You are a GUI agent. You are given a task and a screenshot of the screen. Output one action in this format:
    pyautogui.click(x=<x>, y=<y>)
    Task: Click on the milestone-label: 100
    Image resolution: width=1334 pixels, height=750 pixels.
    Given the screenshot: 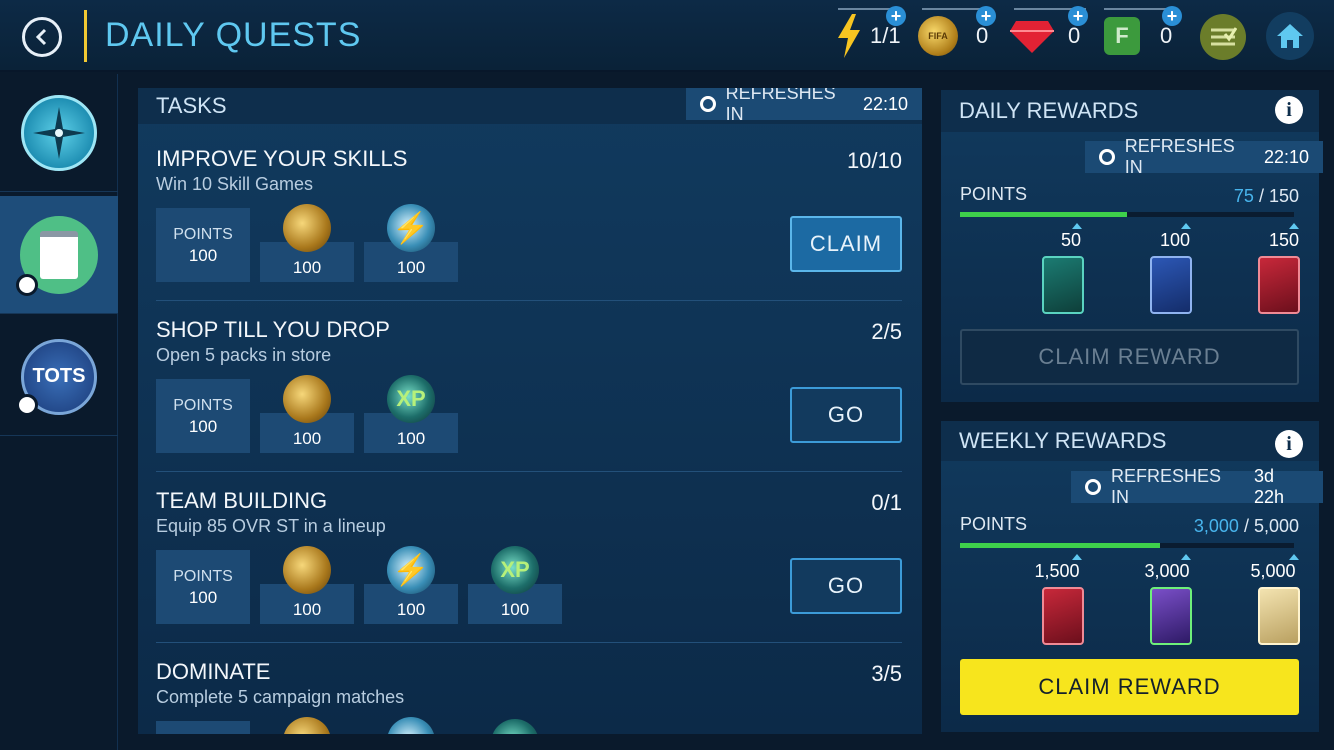 What is the action you would take?
    pyautogui.click(x=1175, y=240)
    